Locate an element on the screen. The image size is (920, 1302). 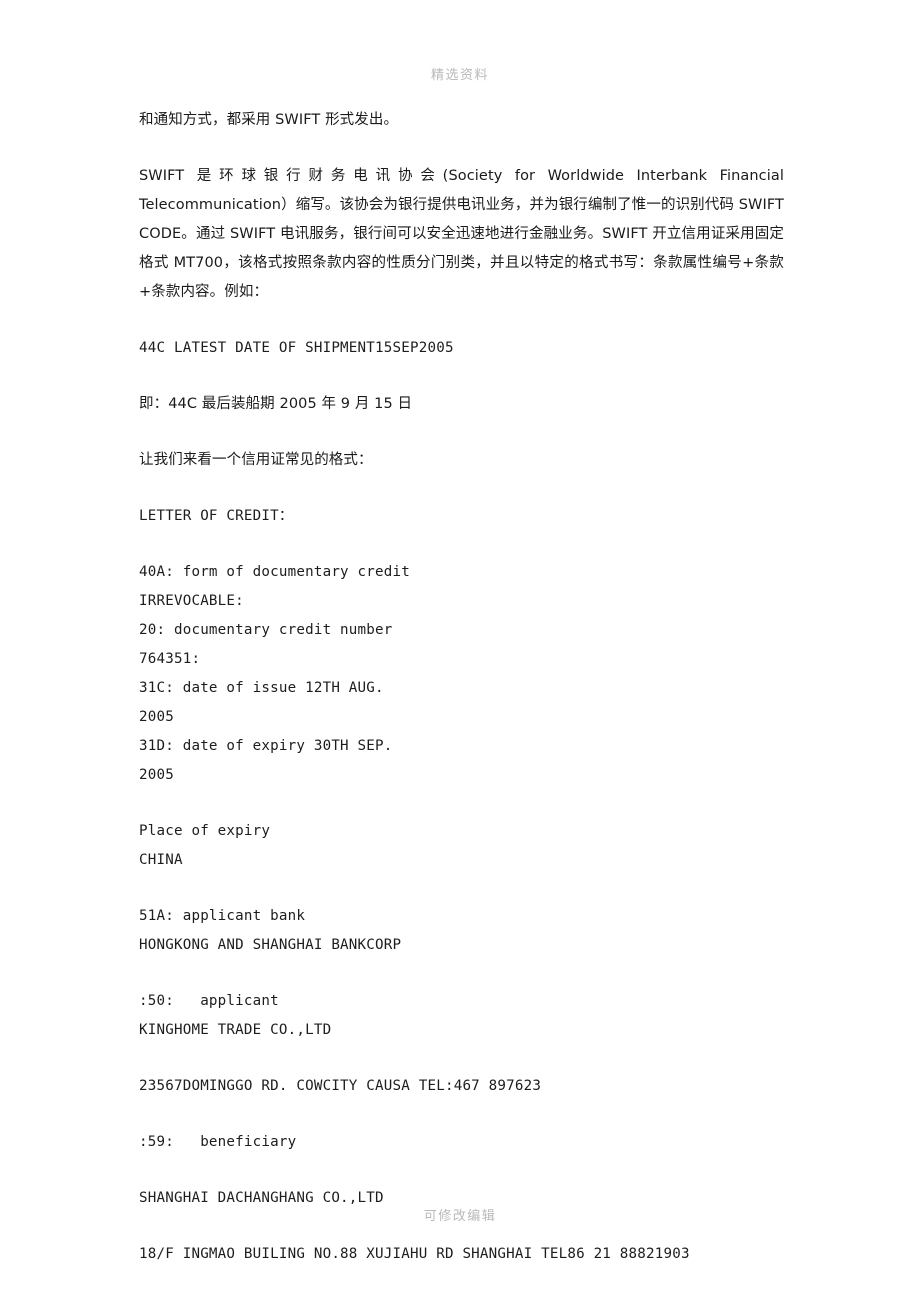
watermark-footer: 可修改编辑 is located at coordinates (460, 1216).